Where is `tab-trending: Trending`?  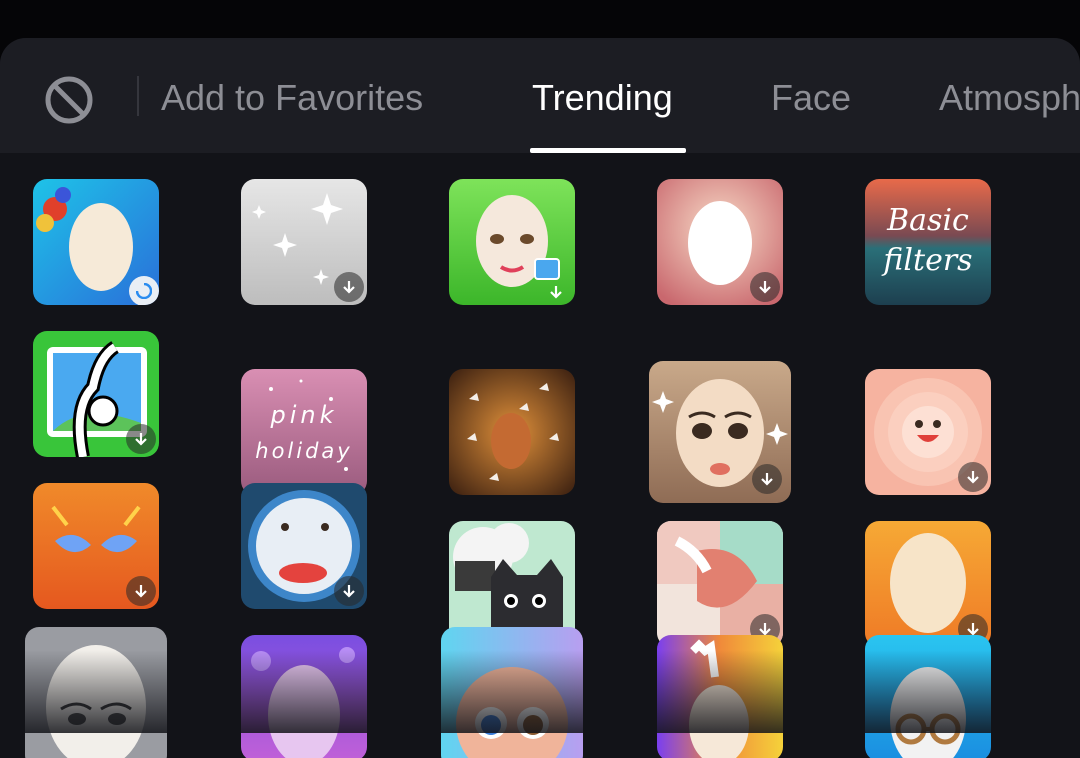 tab-trending: Trending is located at coordinates (602, 98).